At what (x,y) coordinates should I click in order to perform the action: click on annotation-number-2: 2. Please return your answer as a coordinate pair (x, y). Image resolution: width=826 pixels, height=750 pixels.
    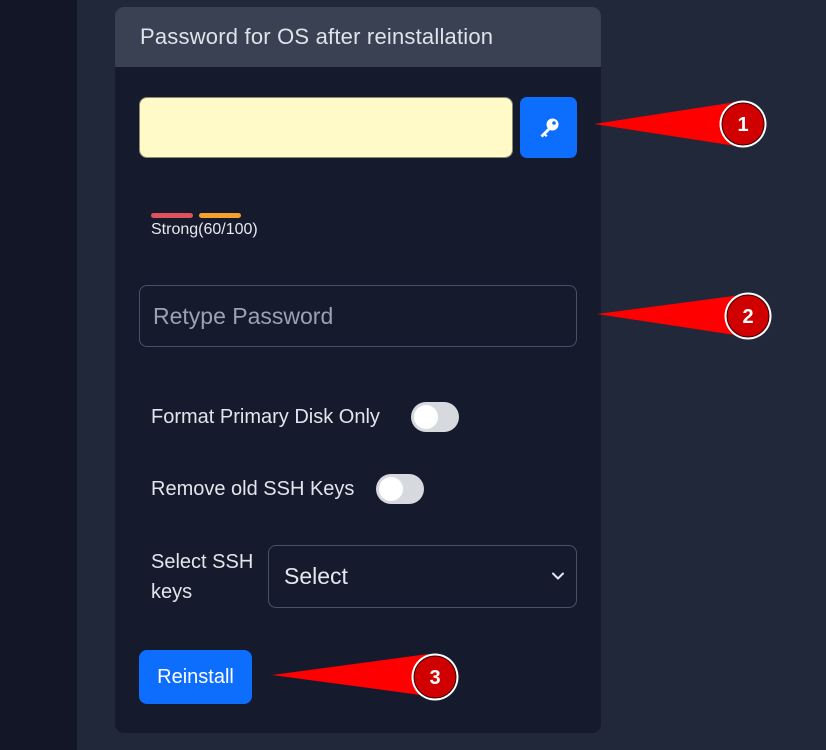
    Looking at the image, I should click on (747, 317).